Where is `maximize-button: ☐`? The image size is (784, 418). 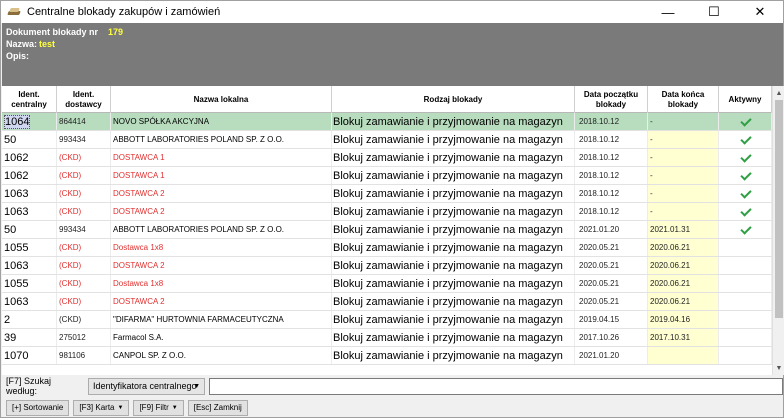
maximize-button: ☐ is located at coordinates (714, 12).